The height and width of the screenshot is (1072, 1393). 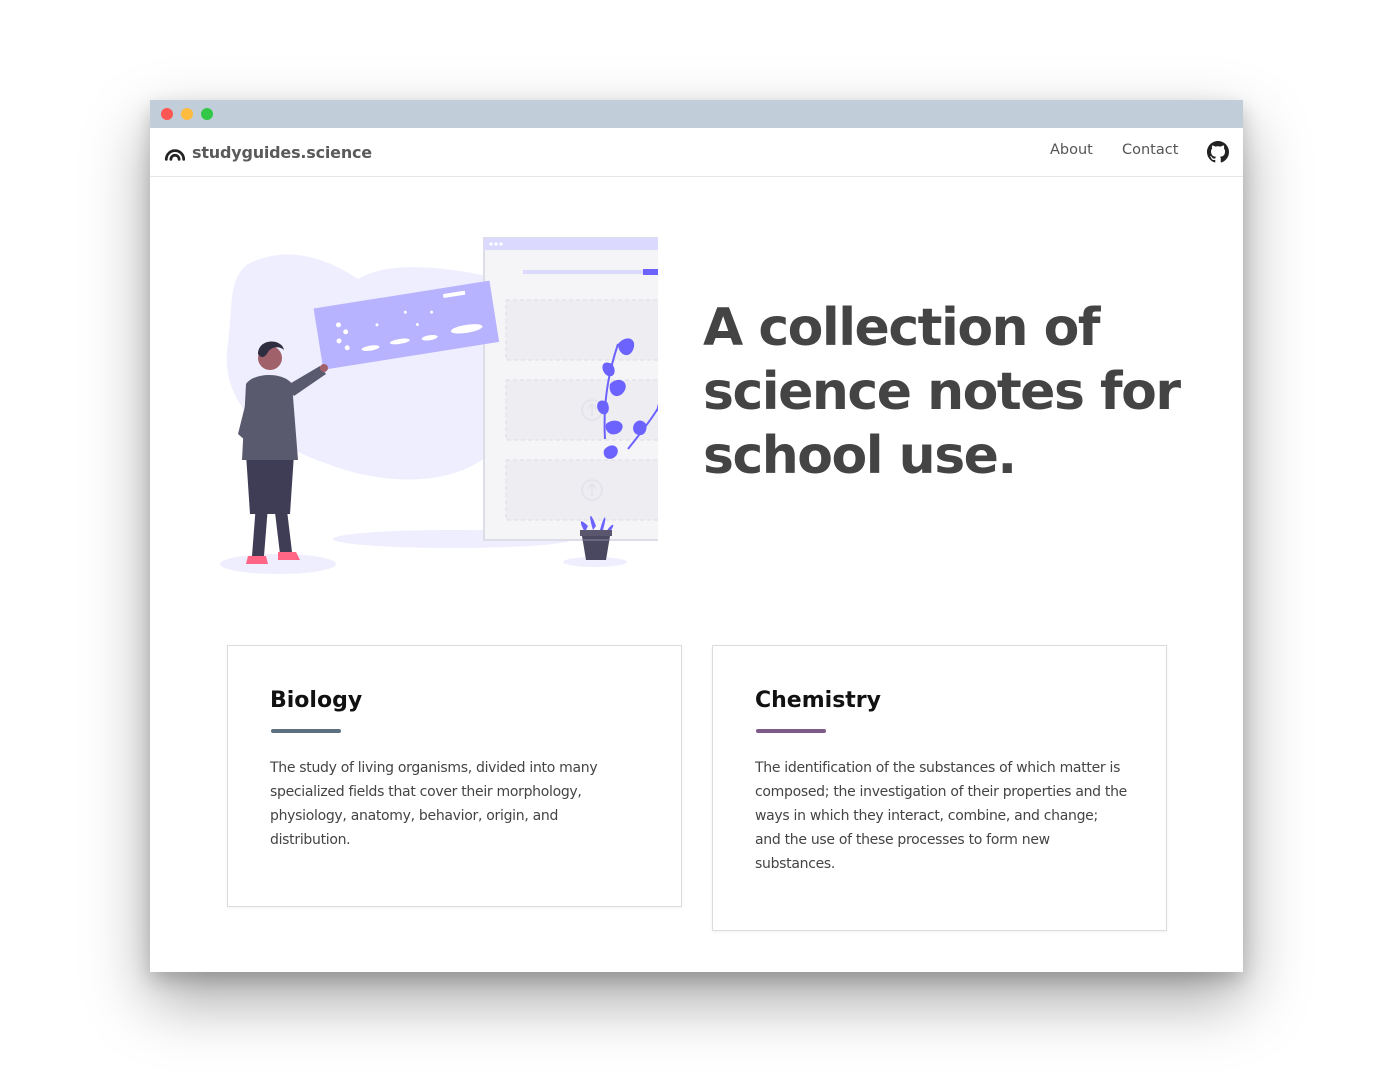 What do you see at coordinates (1150, 150) in the screenshot?
I see `nav-link-contact: Contact` at bounding box center [1150, 150].